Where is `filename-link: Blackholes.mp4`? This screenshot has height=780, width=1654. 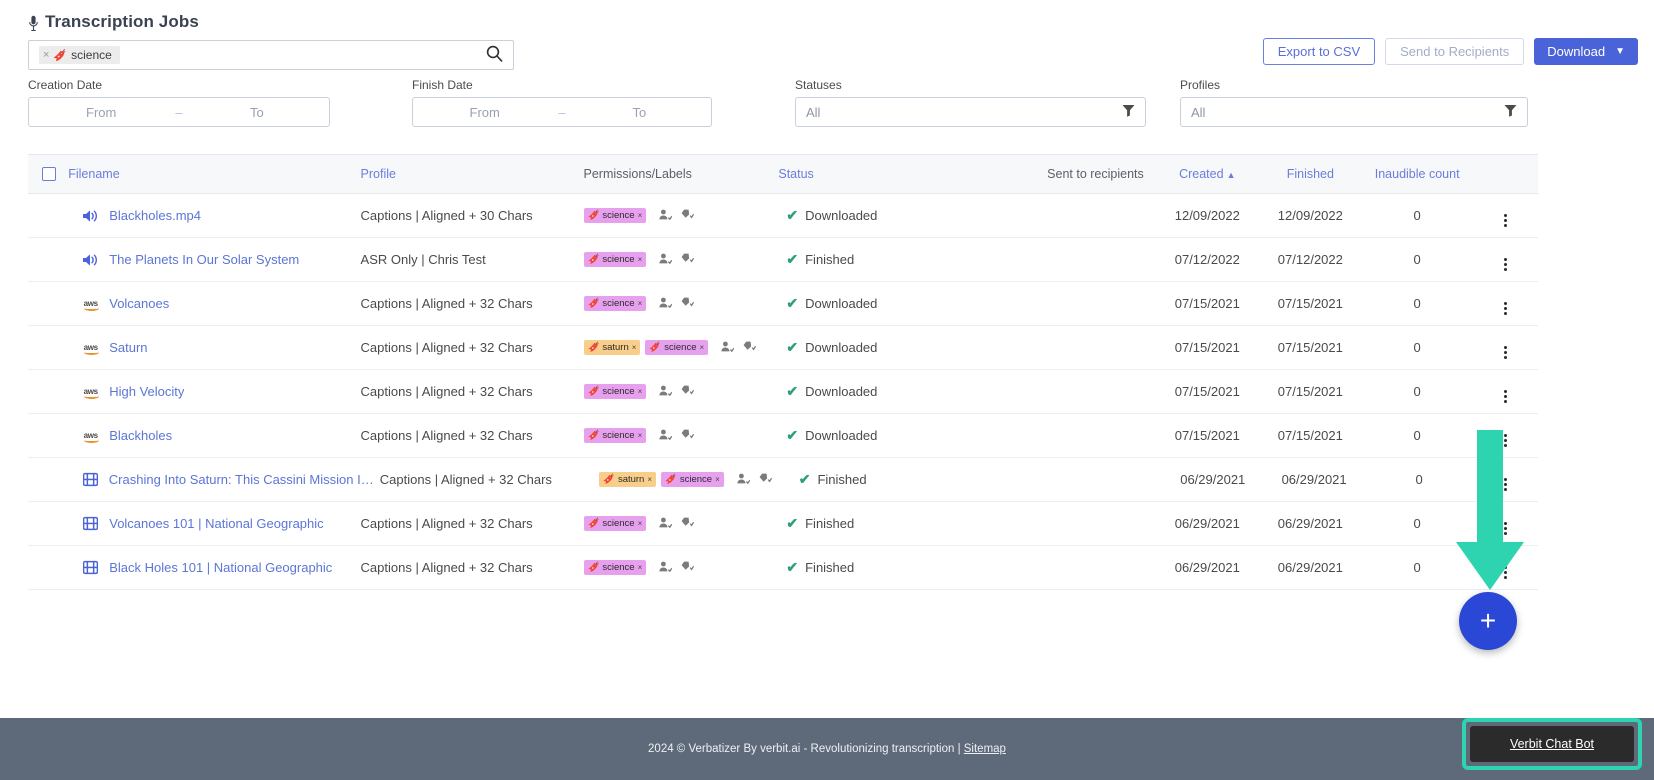 filename-link: Blackholes.mp4 is located at coordinates (155, 215).